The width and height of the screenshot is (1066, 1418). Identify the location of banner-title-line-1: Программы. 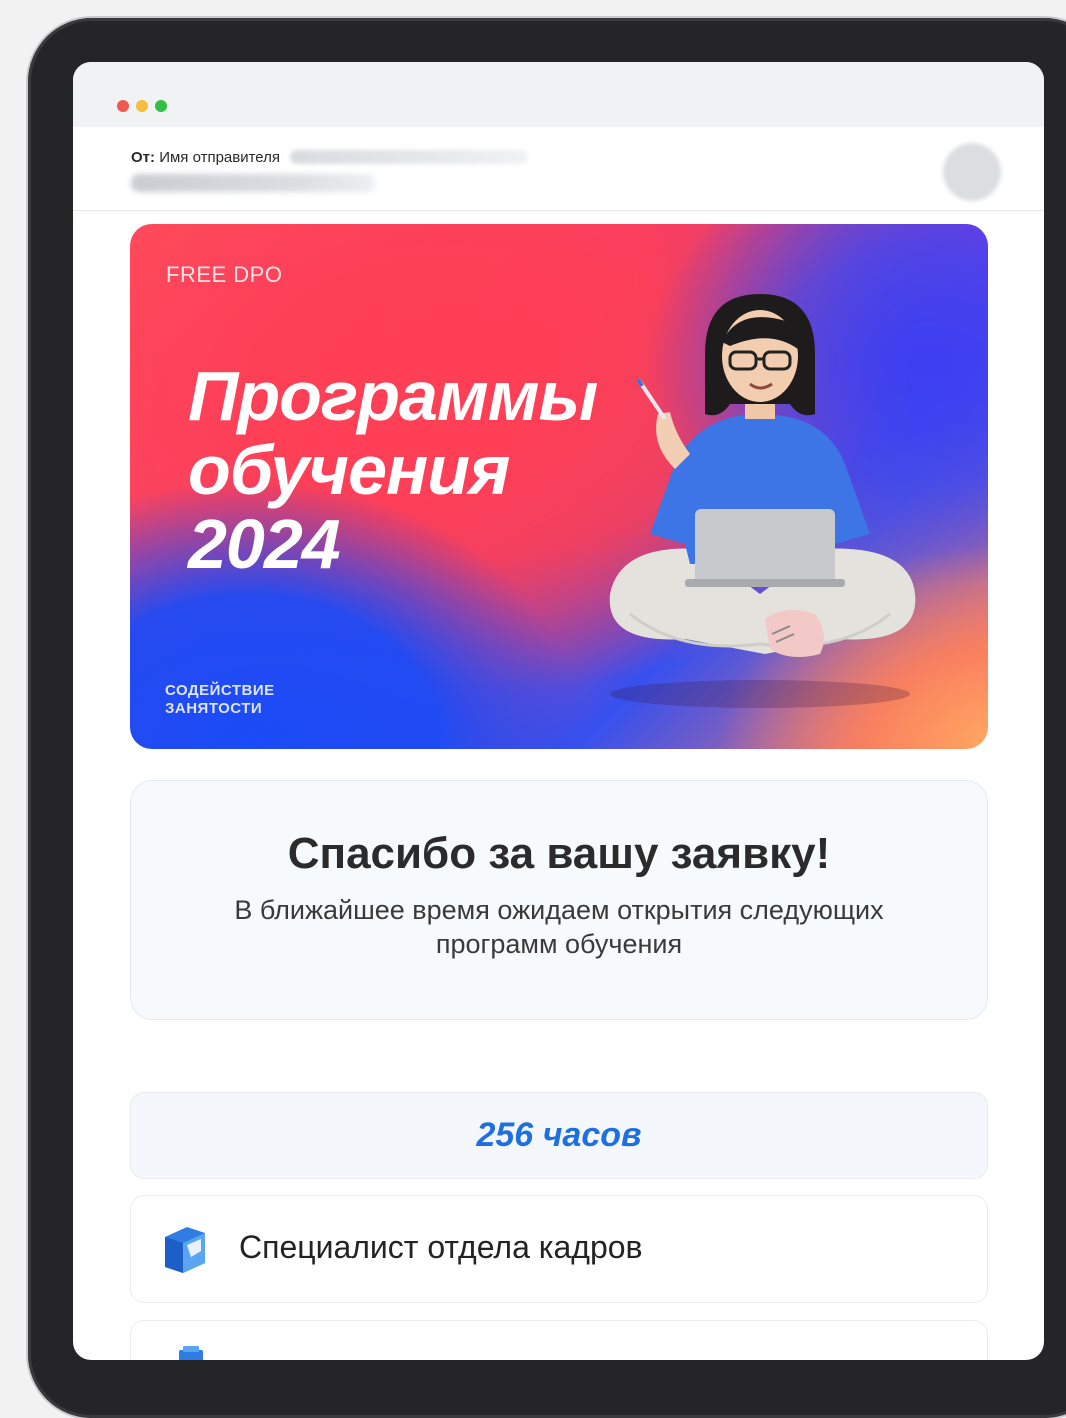
(393, 396).